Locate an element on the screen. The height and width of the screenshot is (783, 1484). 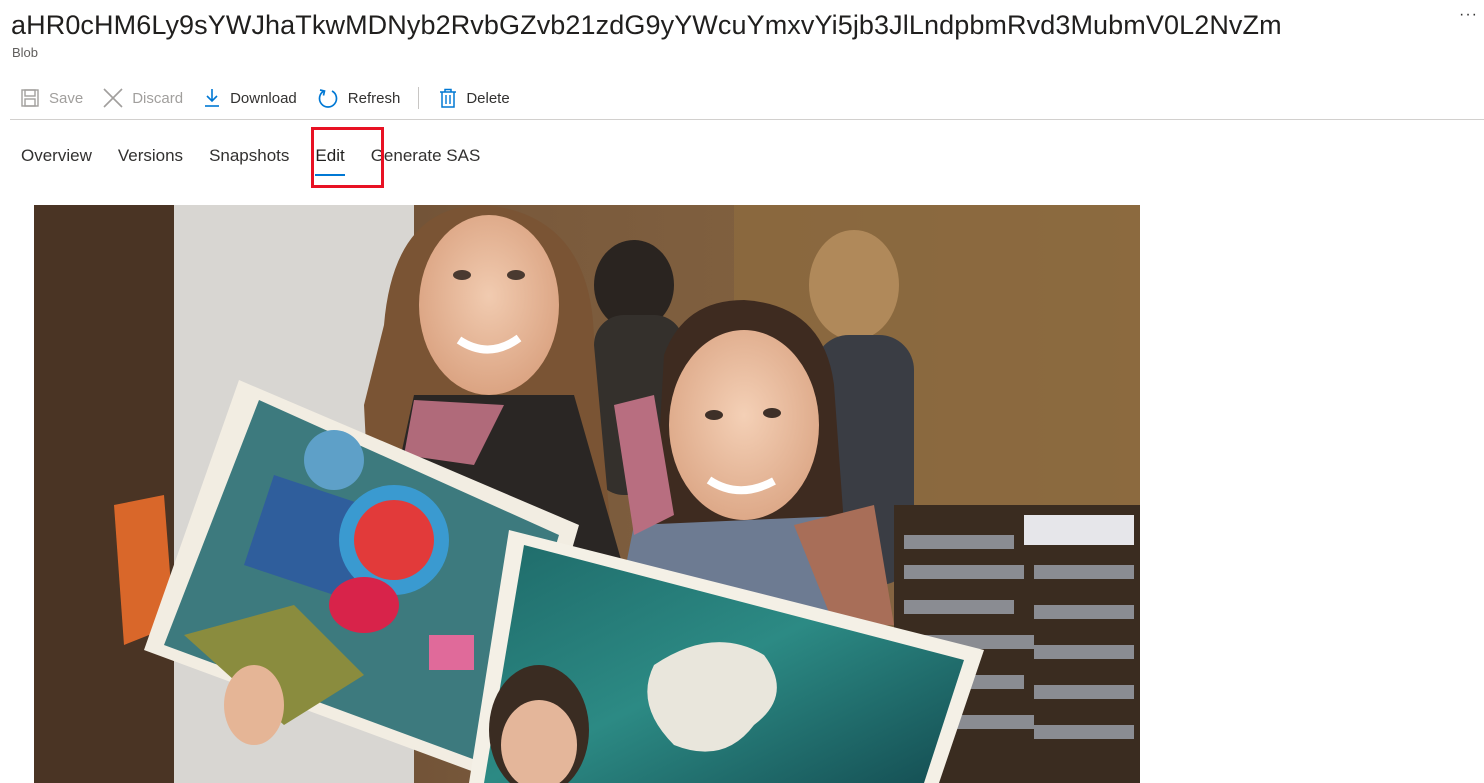
refresh-label: Refresh is located at coordinates (374, 98).